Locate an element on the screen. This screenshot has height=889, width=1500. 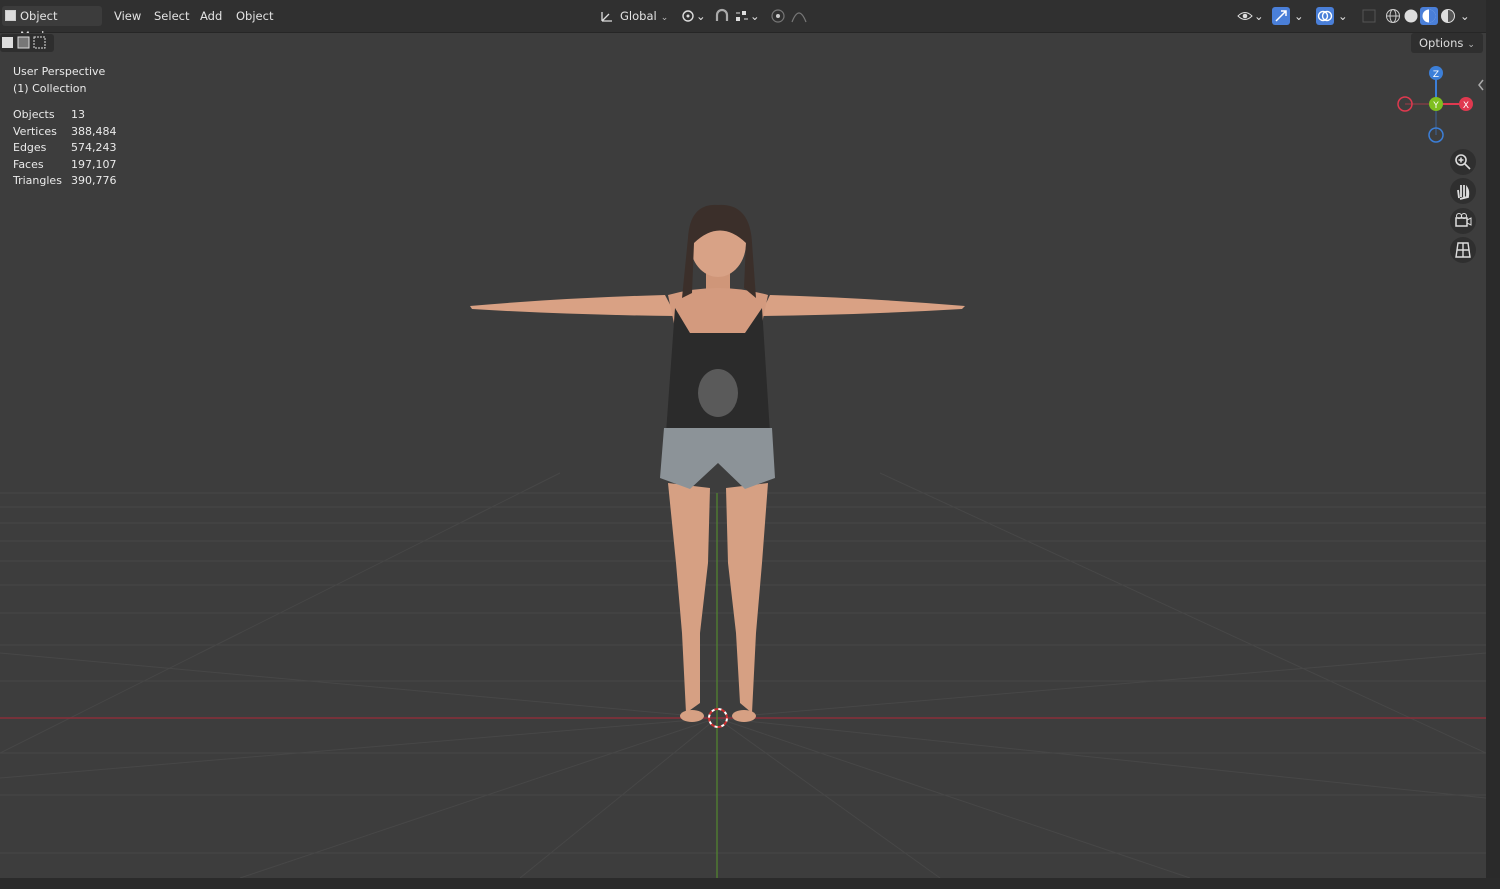
stat-row: Vertices 388,484 is located at coordinates (65, 133).